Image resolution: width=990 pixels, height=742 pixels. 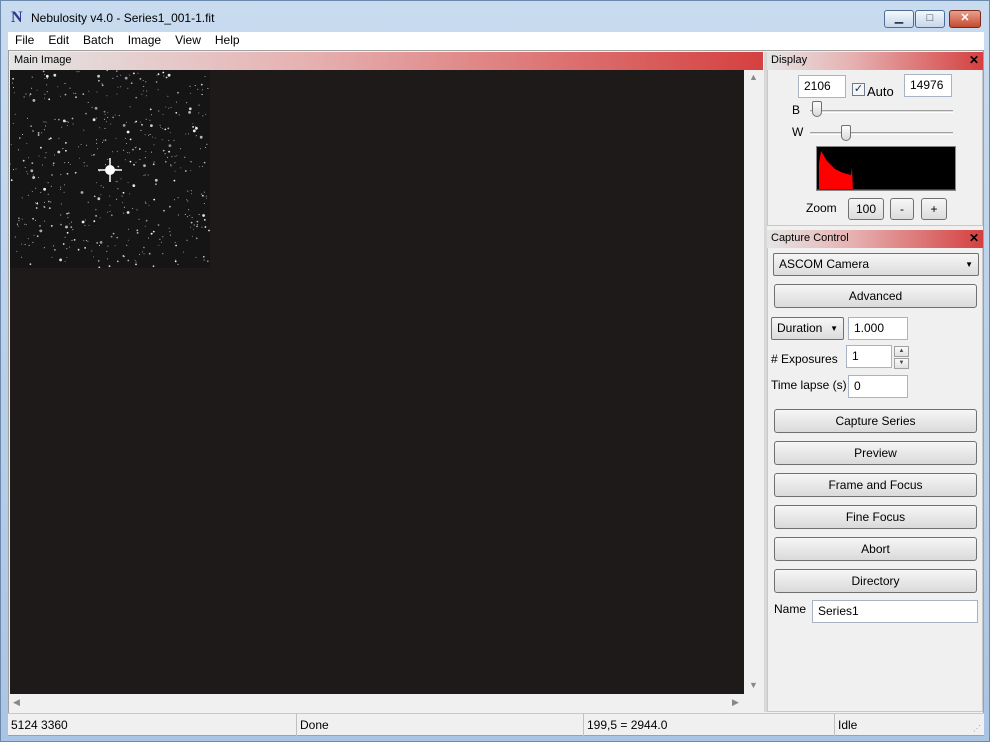 I want to click on capture-title-text: Capture Control, so click(x=810, y=238).